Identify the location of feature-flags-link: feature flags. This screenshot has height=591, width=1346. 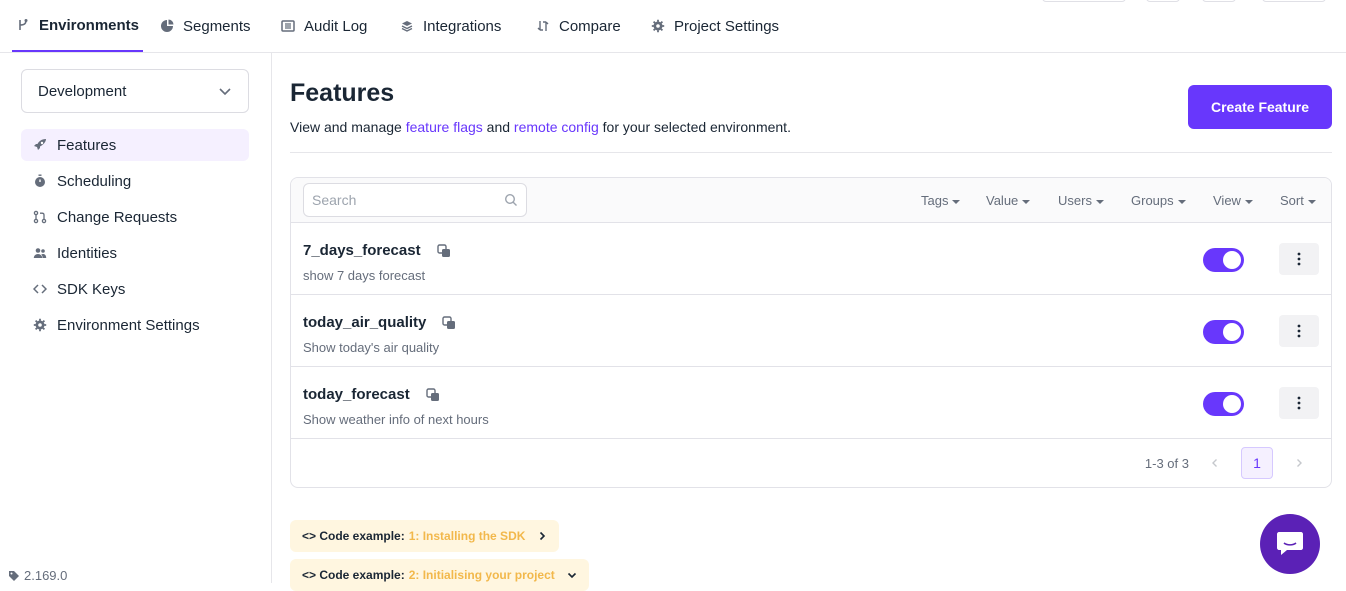
(444, 127).